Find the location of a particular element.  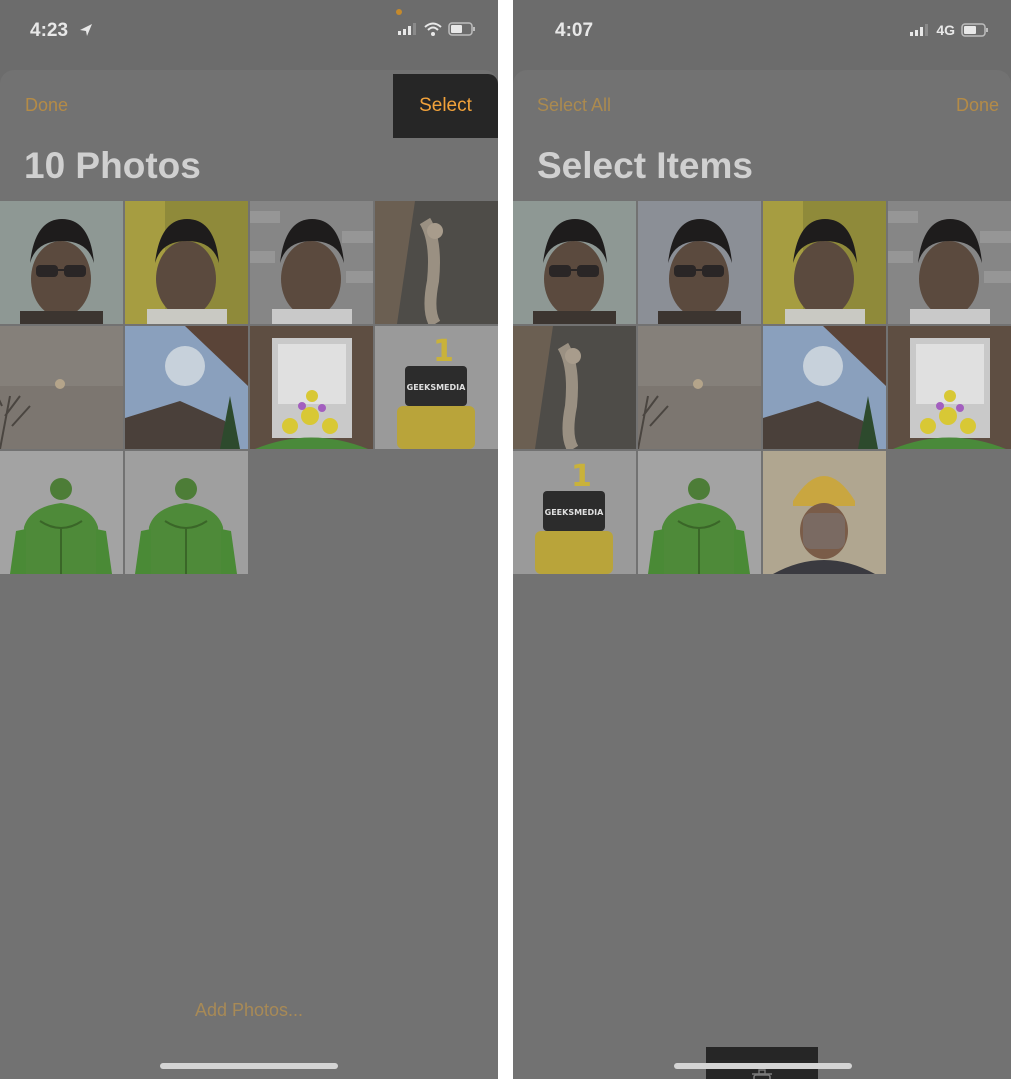

status-time: 4:07 is located at coordinates (574, 30).